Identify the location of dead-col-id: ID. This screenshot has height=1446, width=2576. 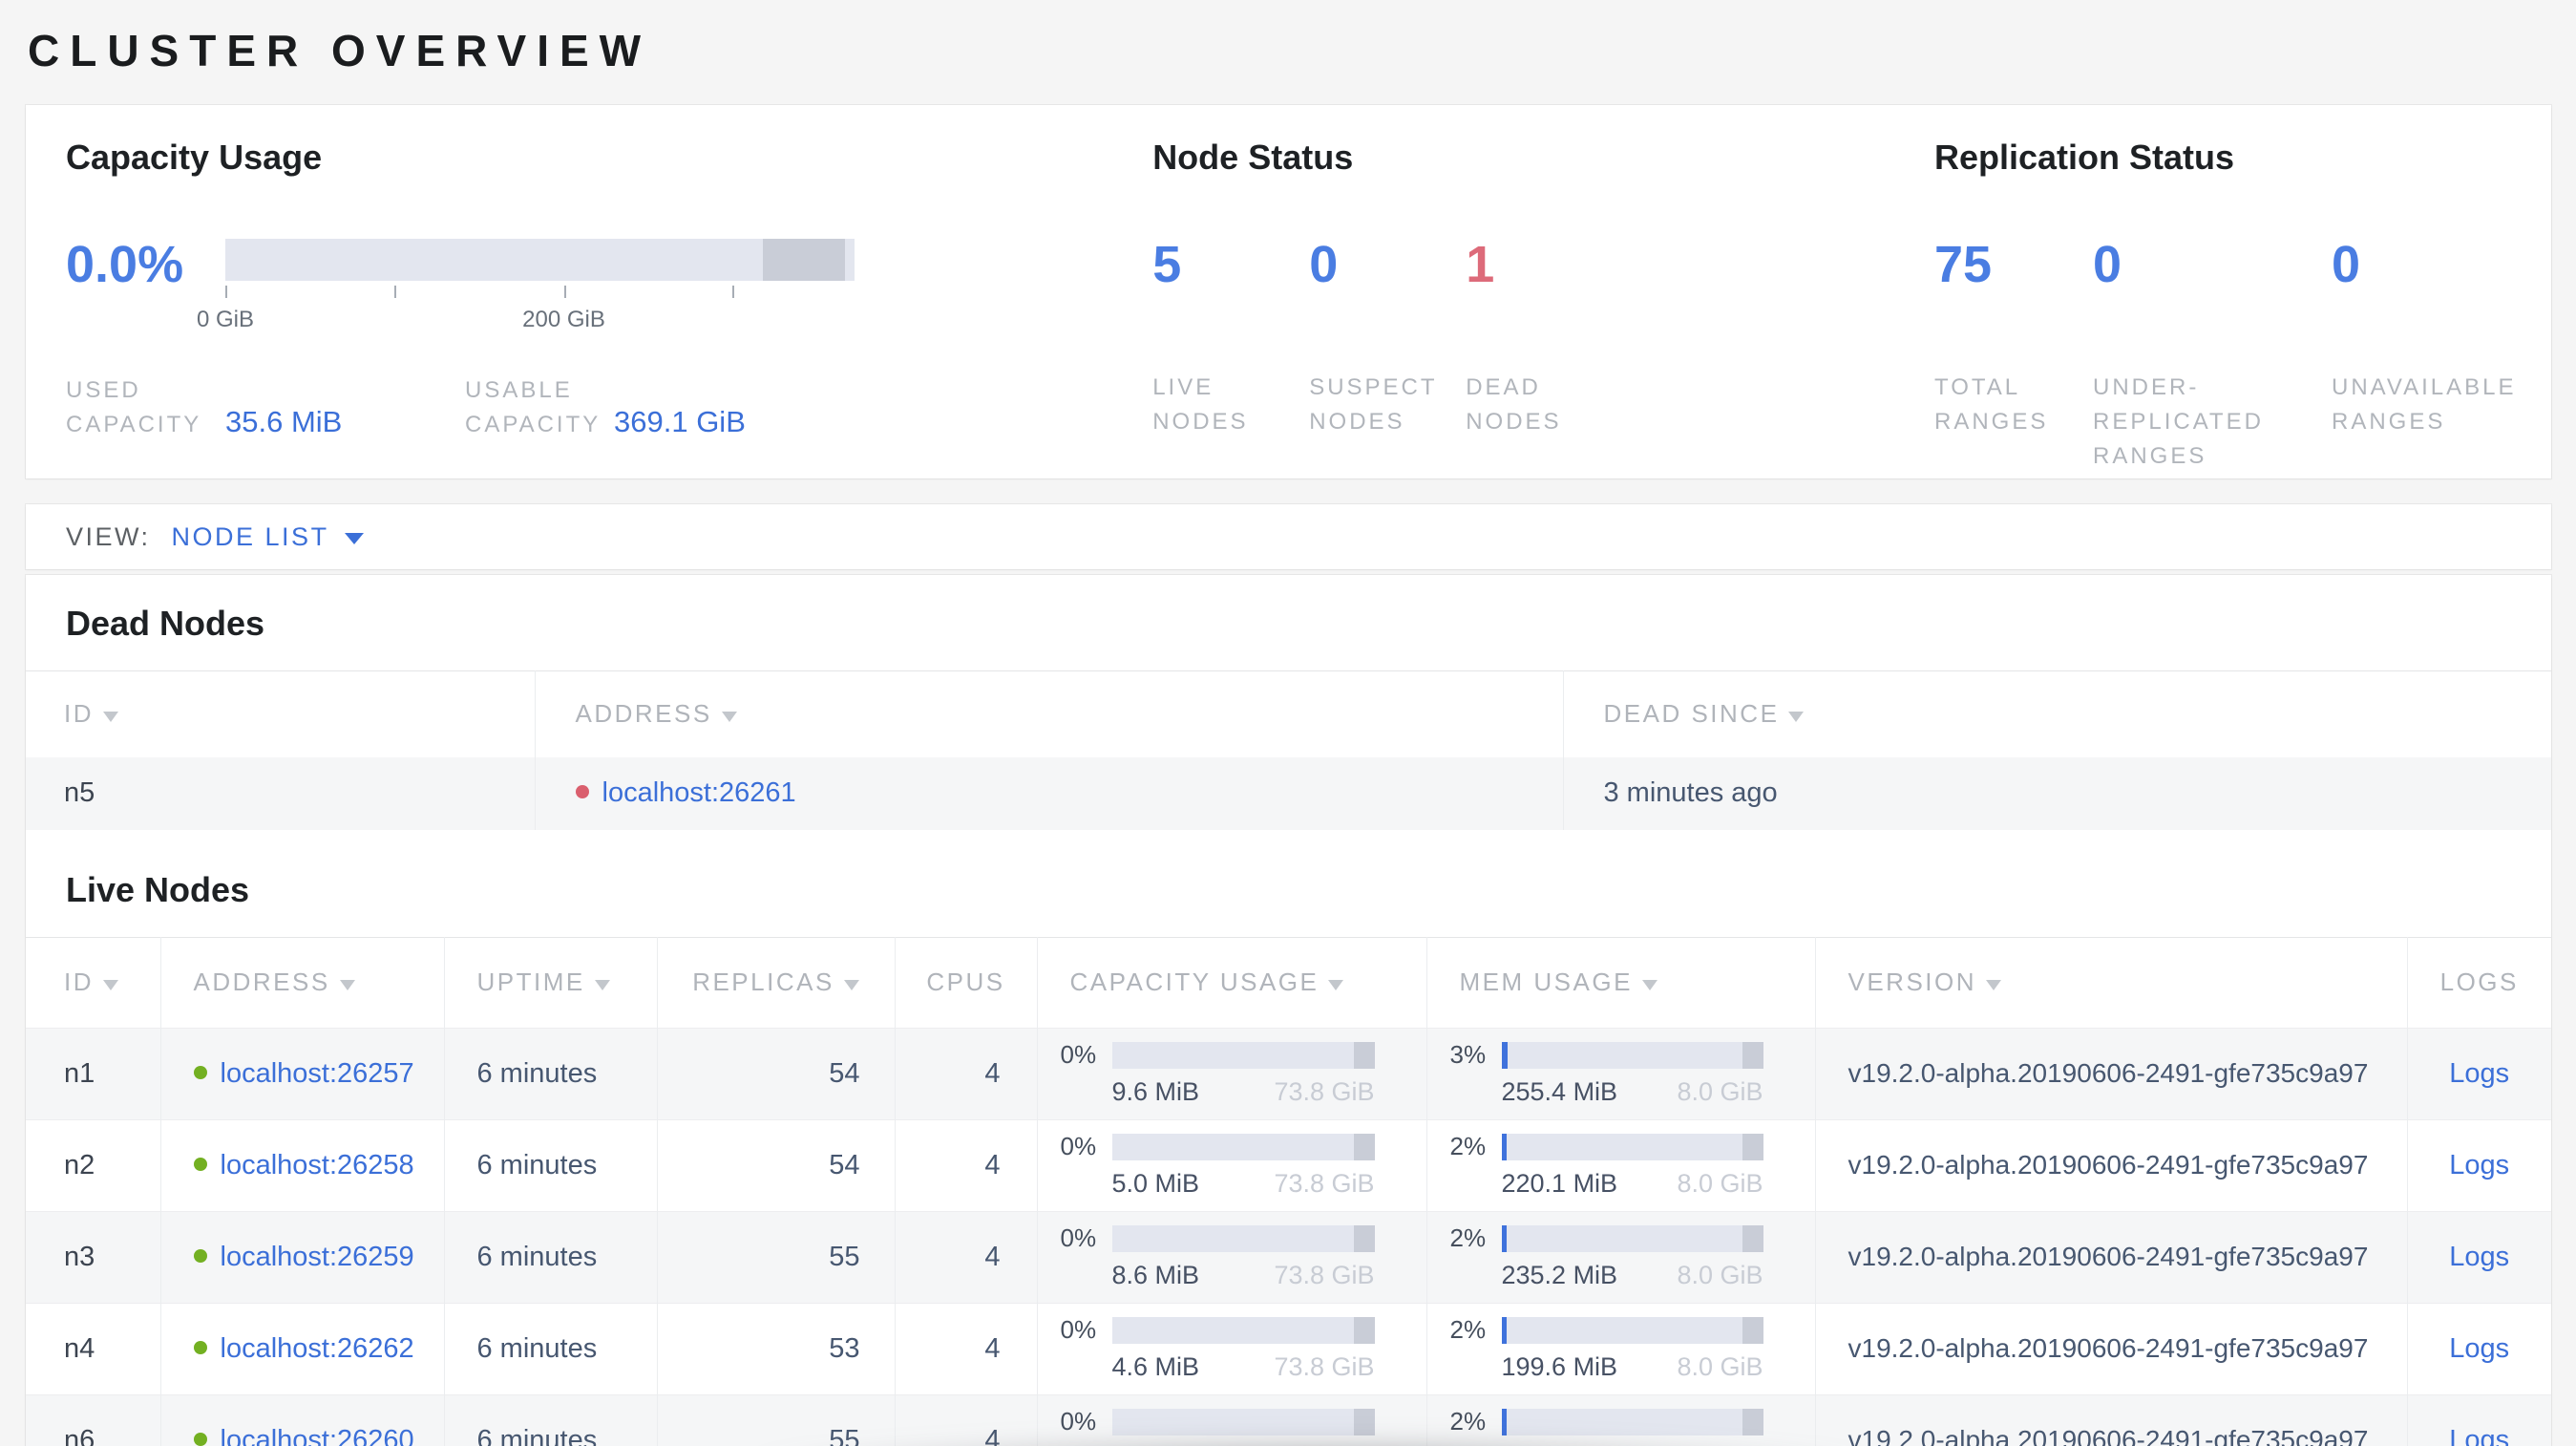
(280, 714).